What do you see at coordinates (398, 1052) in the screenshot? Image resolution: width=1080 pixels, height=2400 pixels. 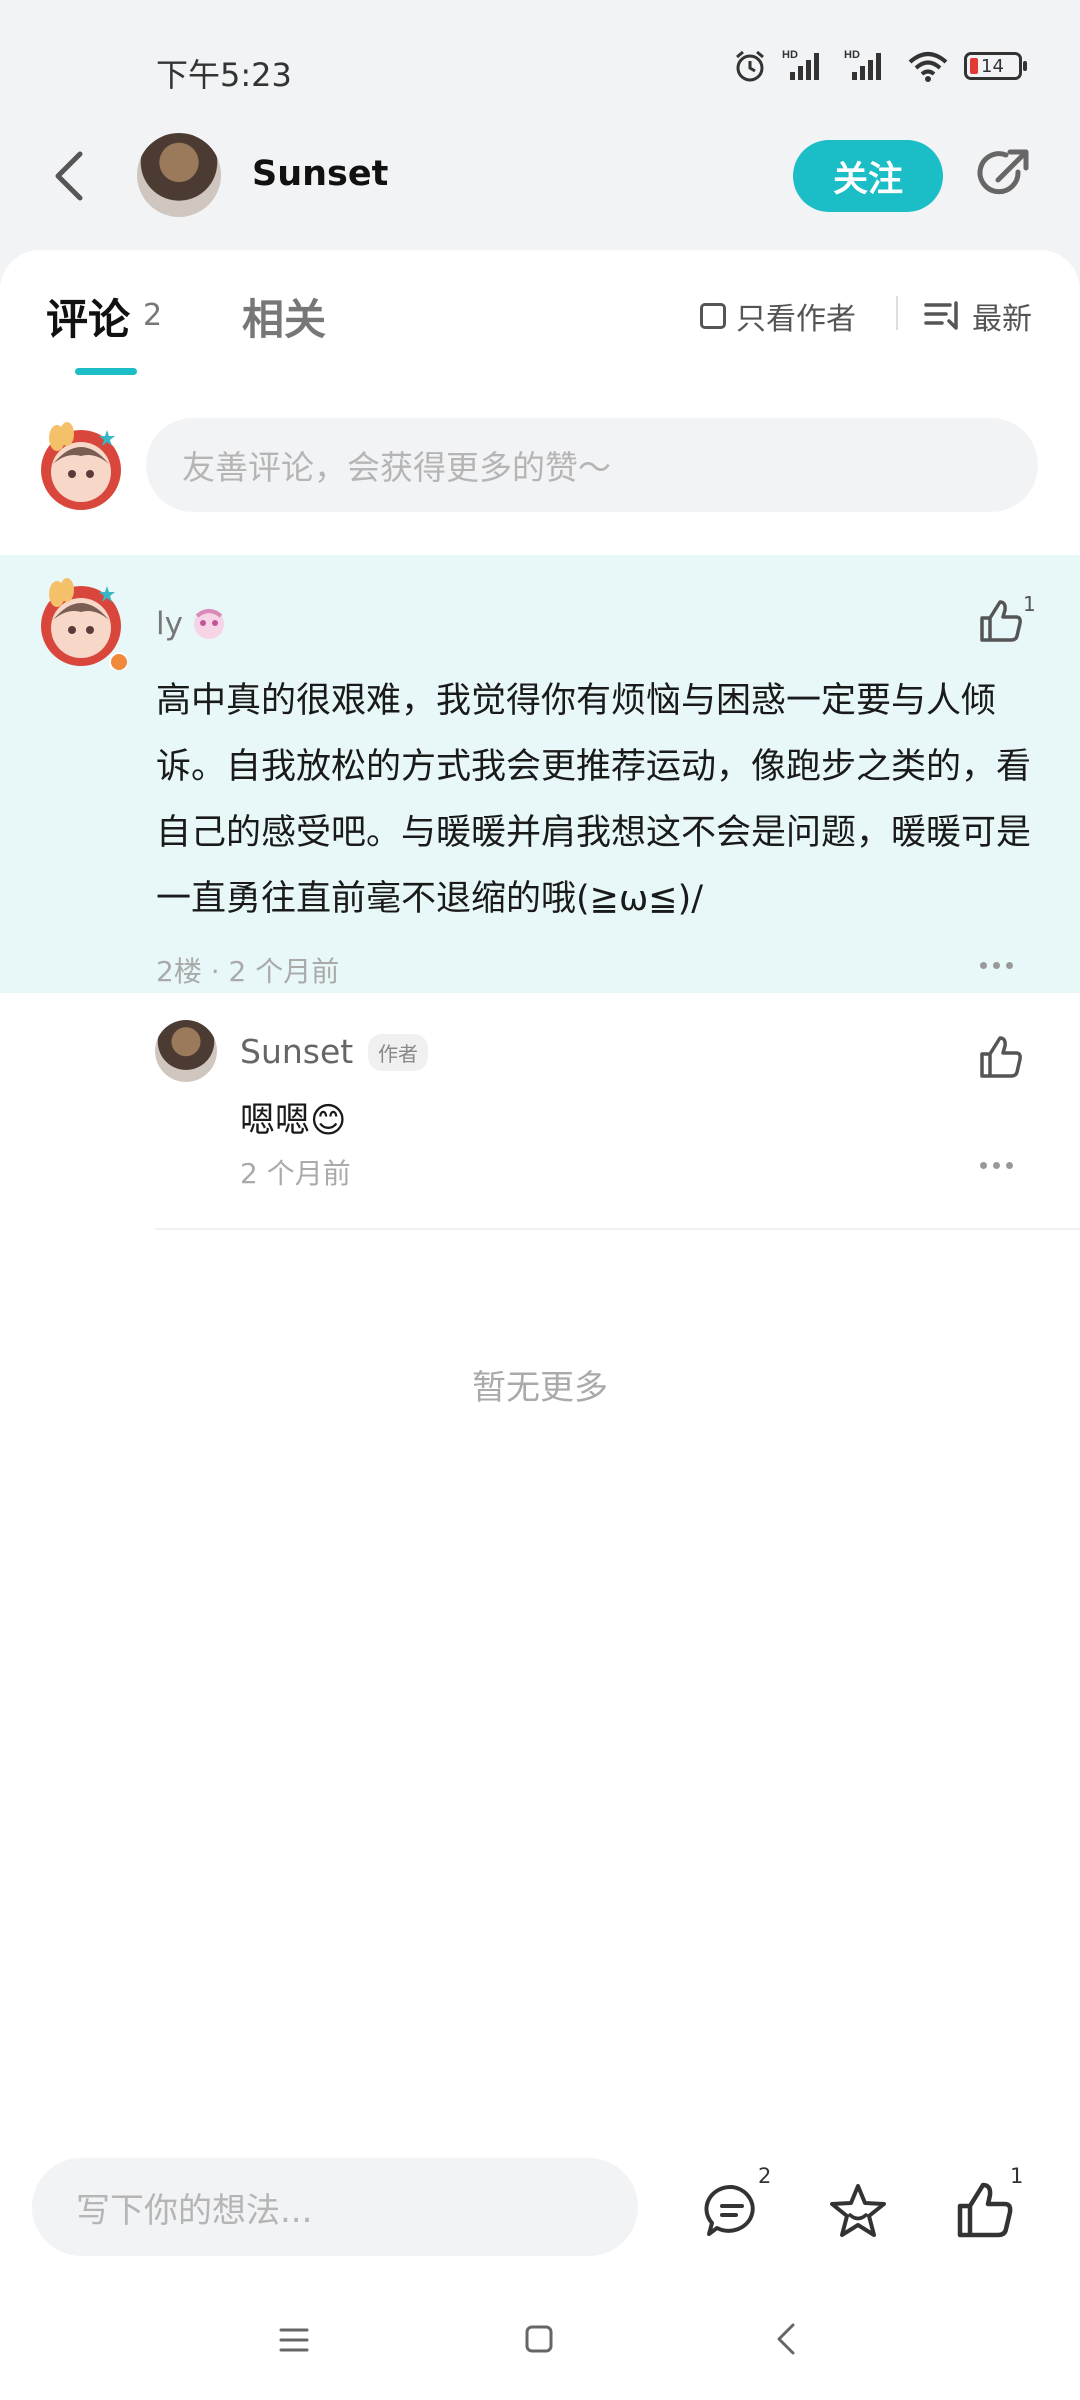 I see `author-badge: 作者` at bounding box center [398, 1052].